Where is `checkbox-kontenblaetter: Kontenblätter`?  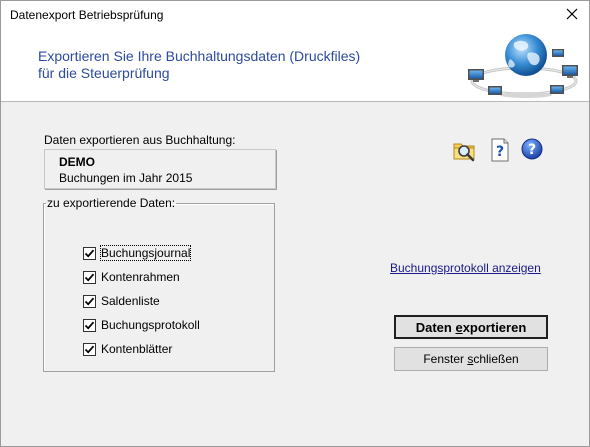
checkbox-kontenblaetter: Kontenblätter is located at coordinates (127, 349).